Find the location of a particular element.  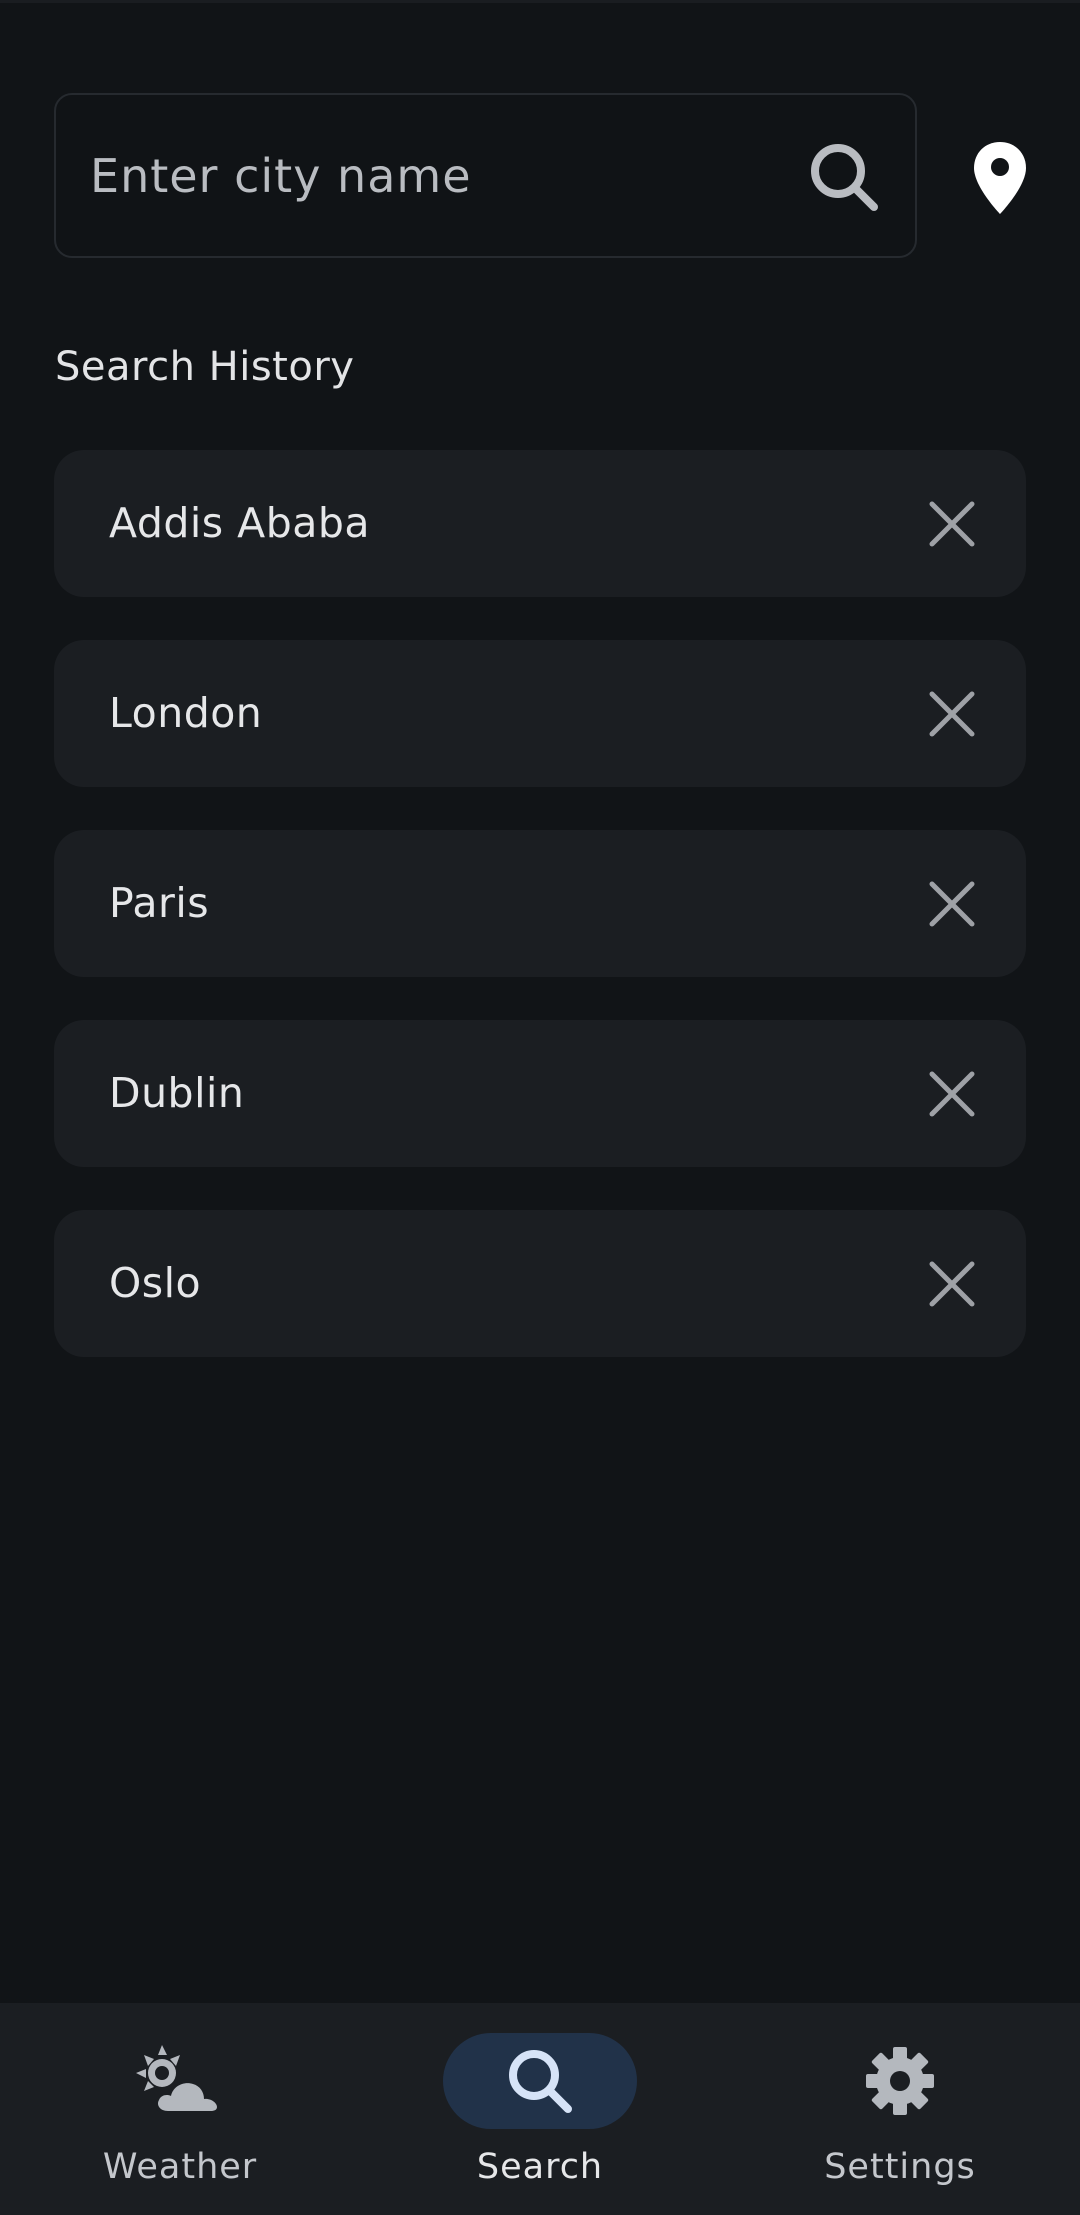

weather-partly-cloudy-icon is located at coordinates (178, 2079).